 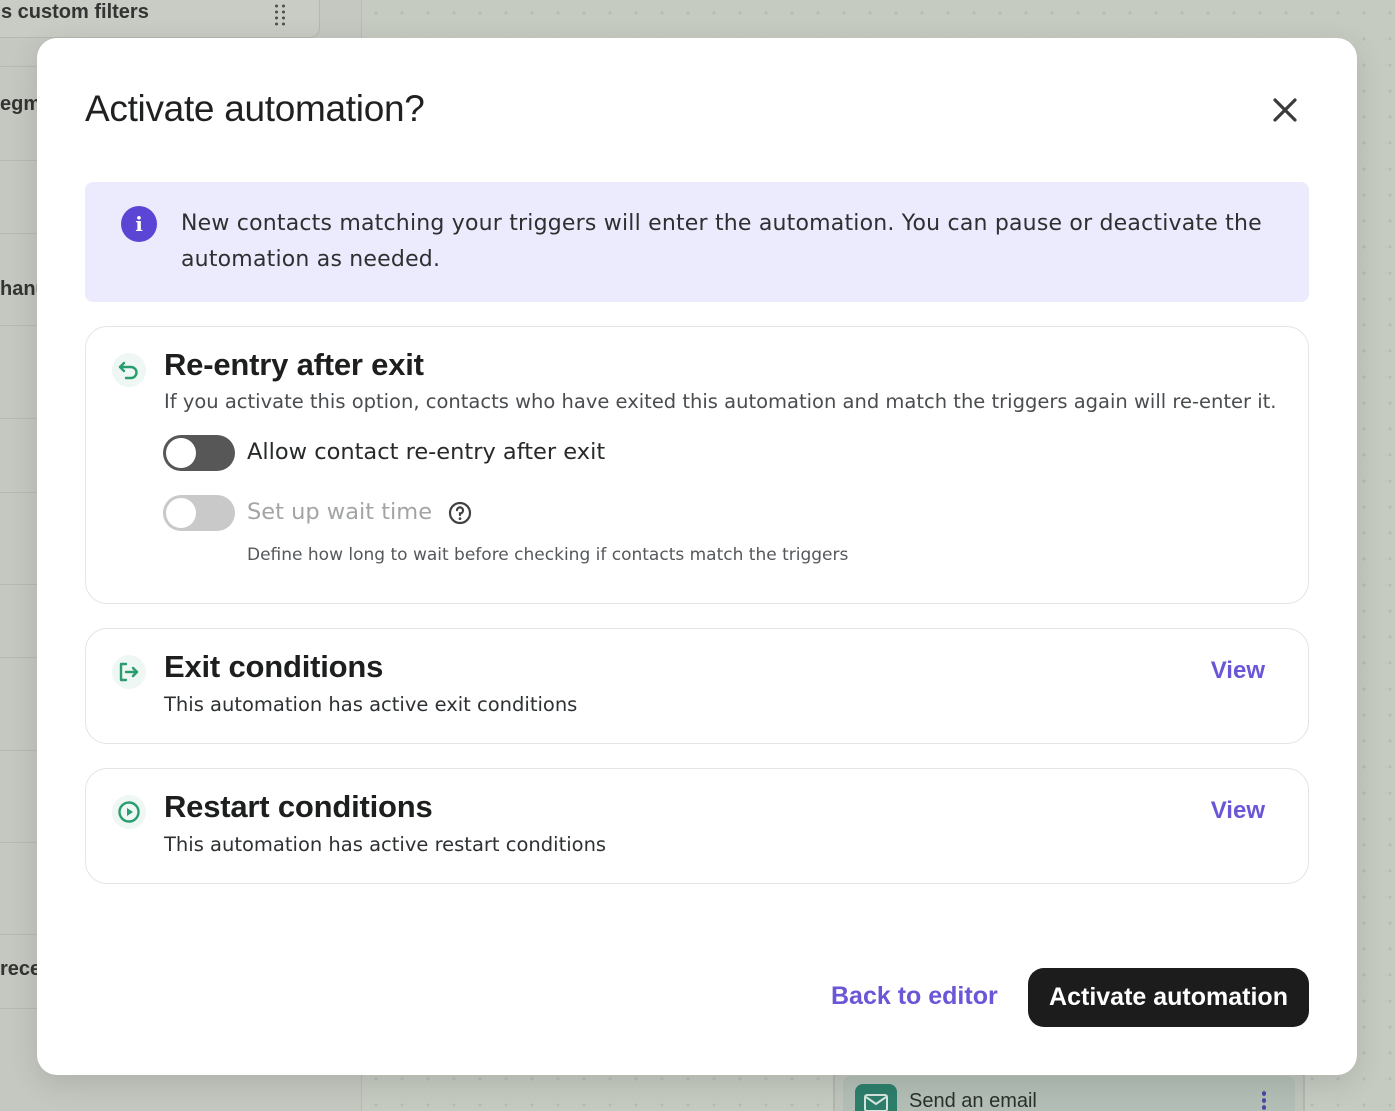 What do you see at coordinates (75, 12) in the screenshot?
I see `background-filter-label: s custom filters` at bounding box center [75, 12].